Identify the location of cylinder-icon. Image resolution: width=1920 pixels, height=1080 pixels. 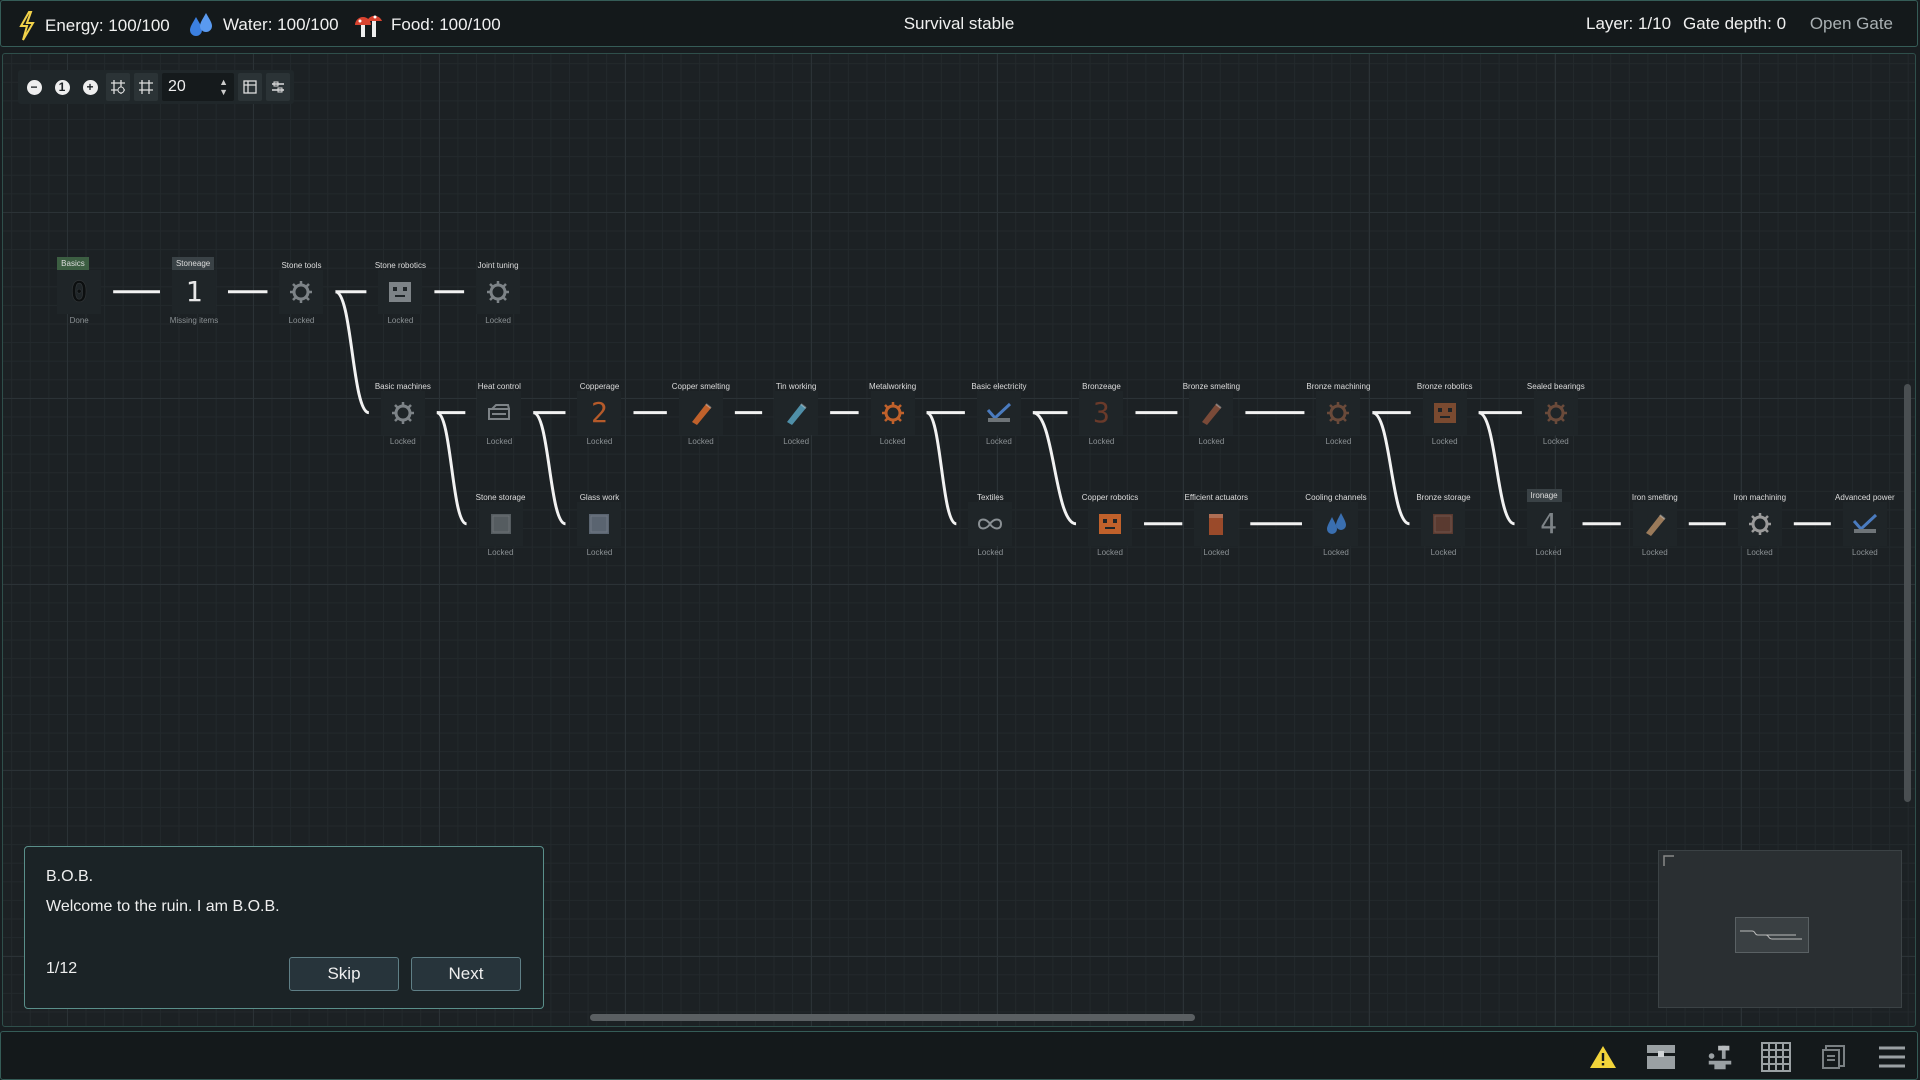
(1216, 523).